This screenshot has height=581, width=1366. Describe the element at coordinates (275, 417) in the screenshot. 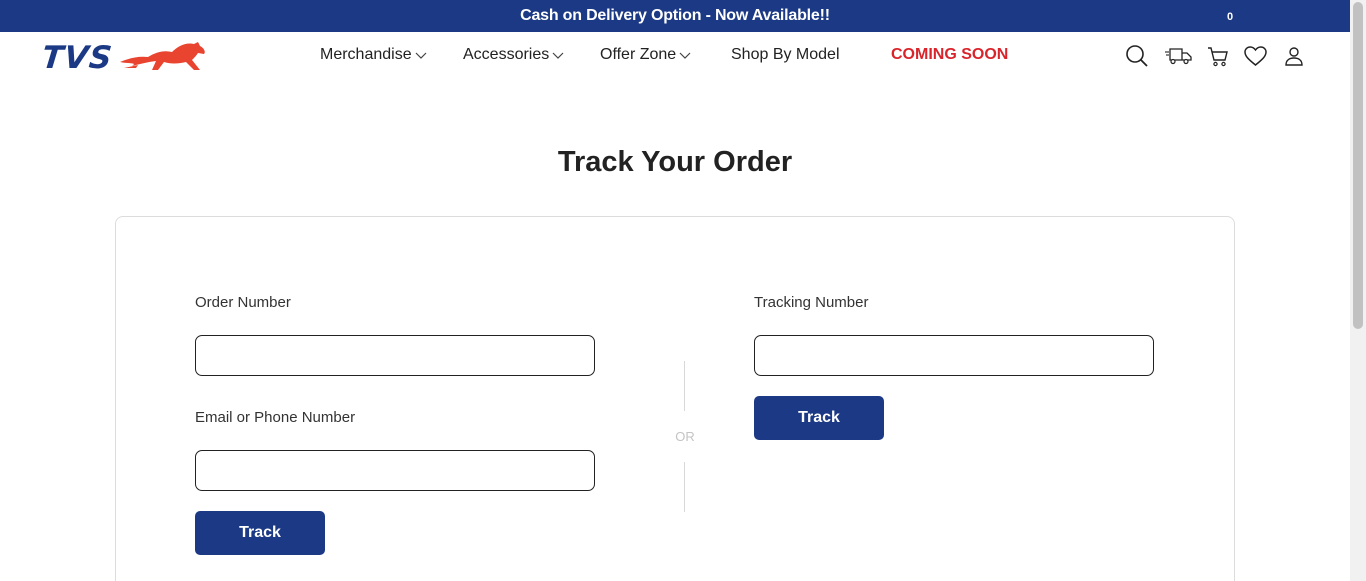

I see `email-phone-label: Email or Phone Number` at that location.